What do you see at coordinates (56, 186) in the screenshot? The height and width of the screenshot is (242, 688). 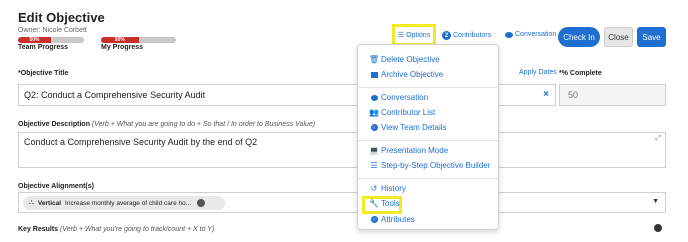 I see `alignment-label: Objective Alignment(s)` at bounding box center [56, 186].